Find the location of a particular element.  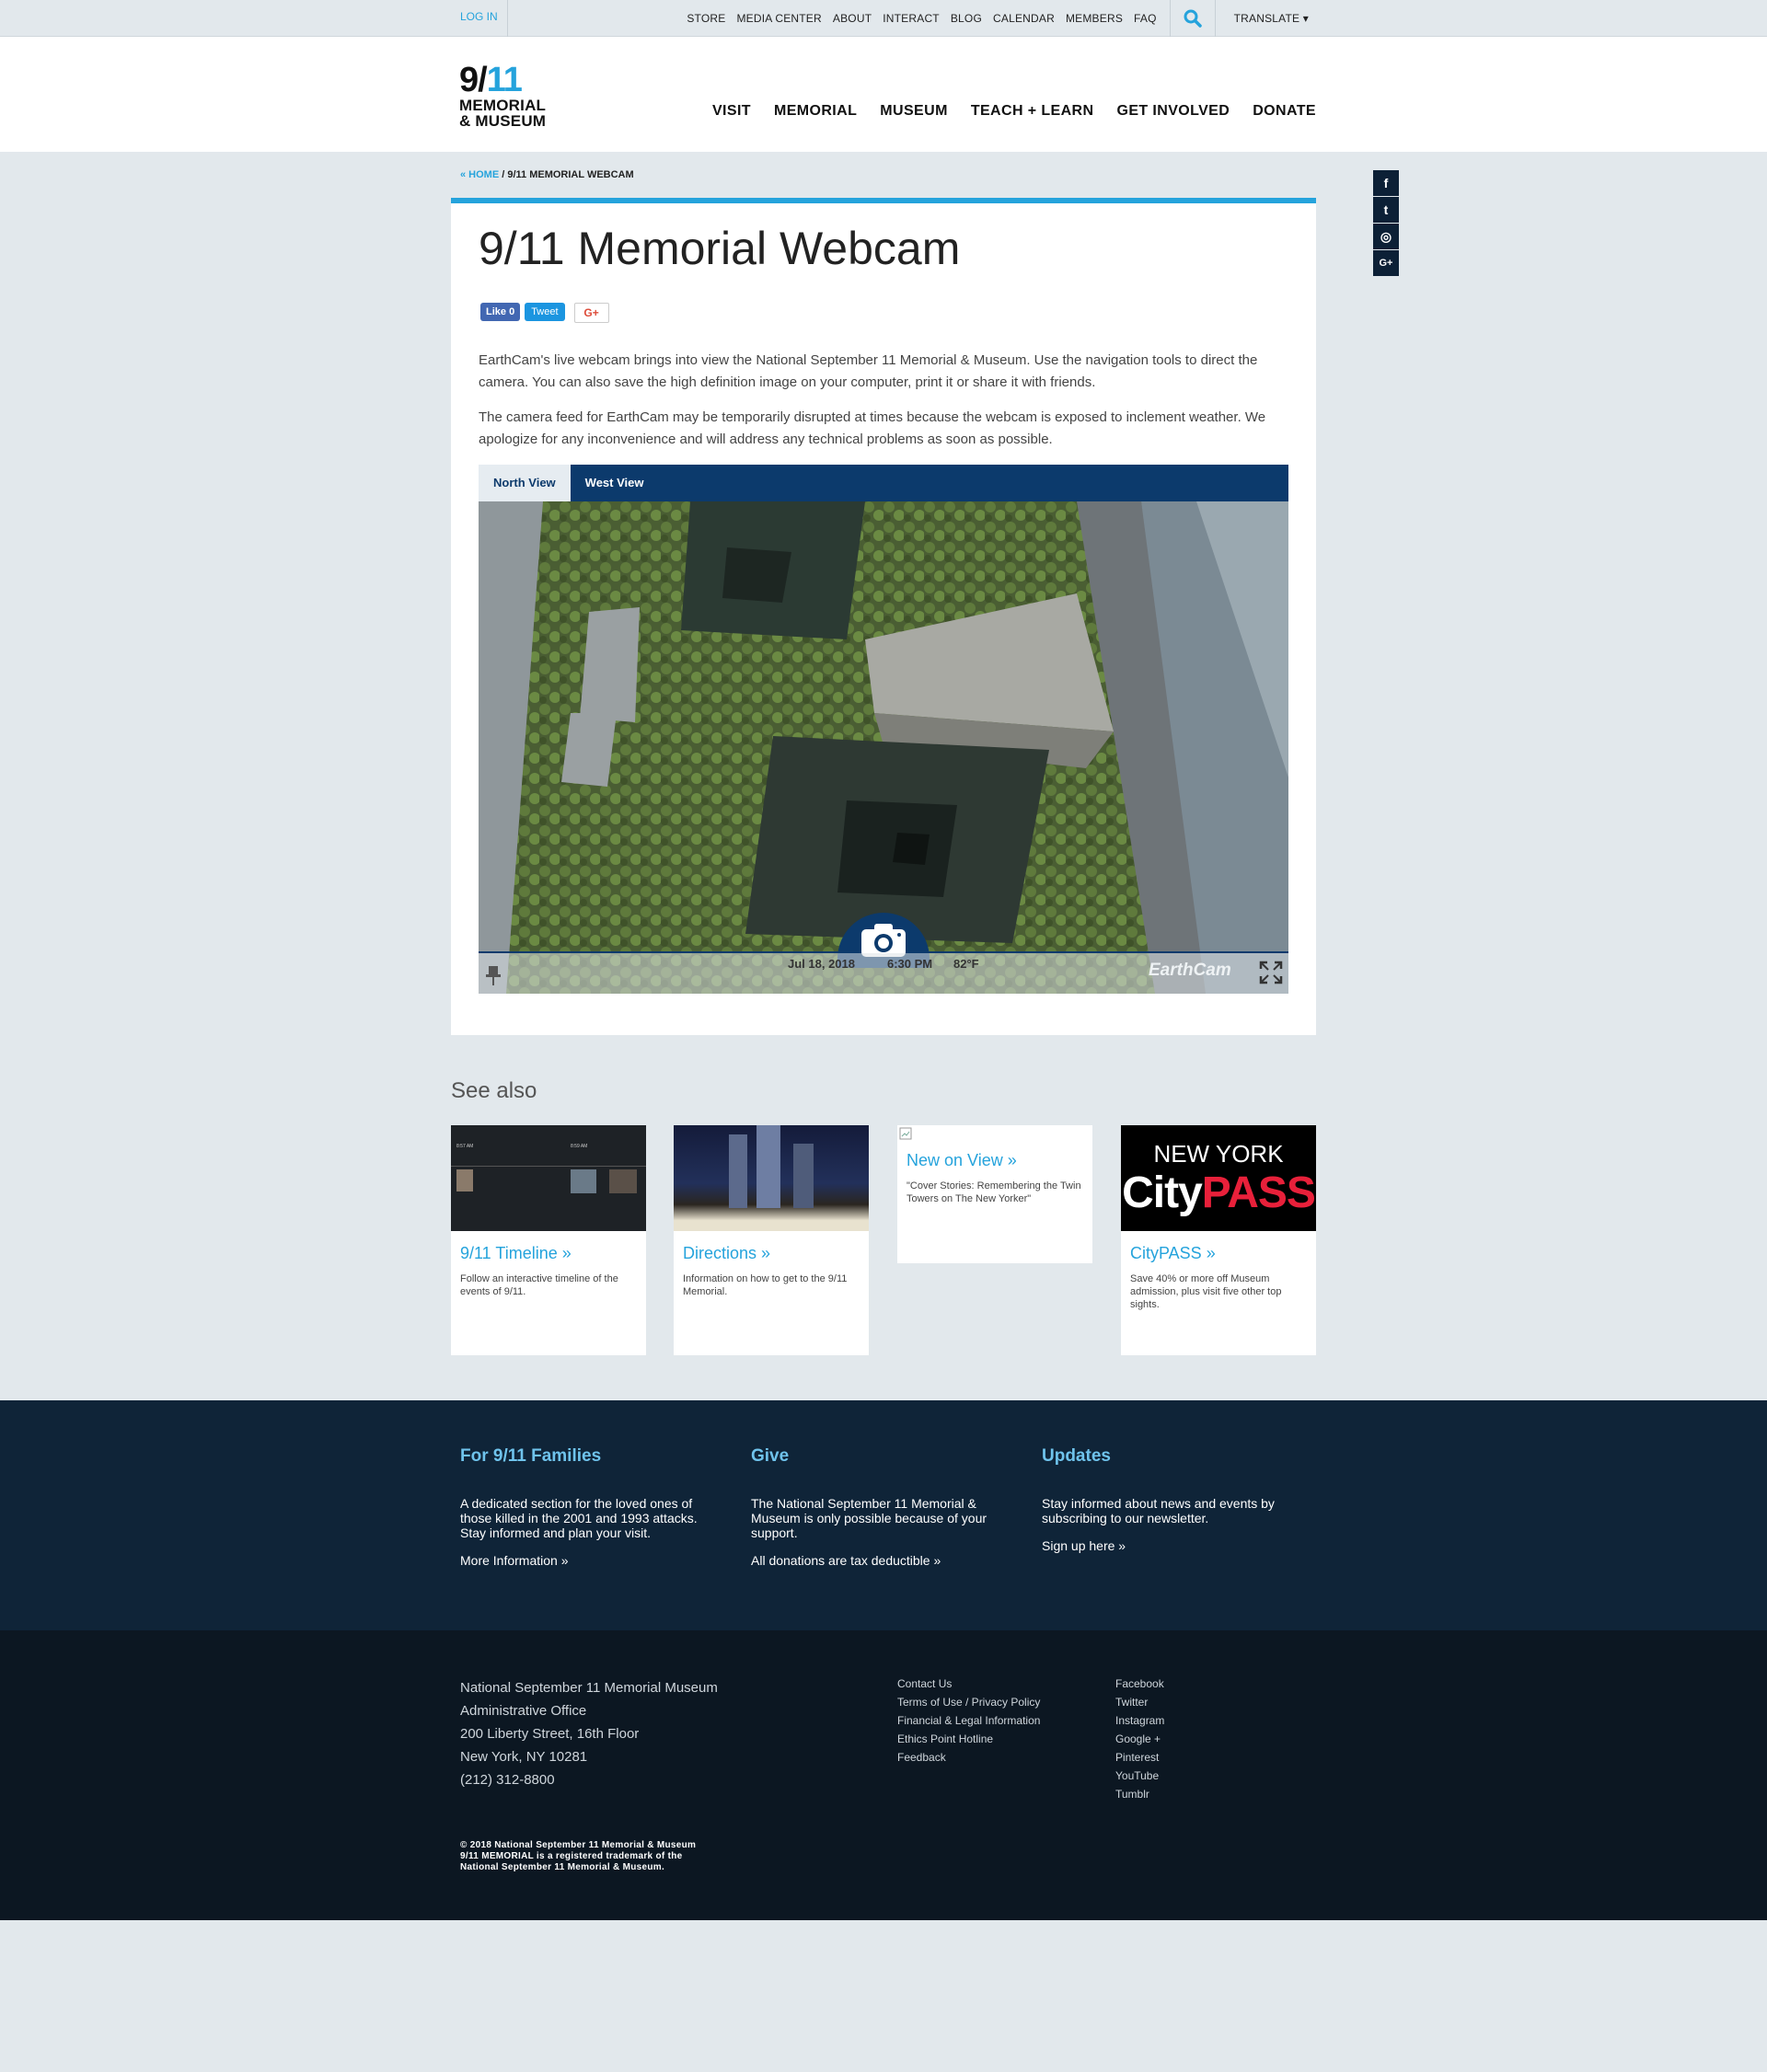

footer-link-facebook: Facebook is located at coordinates (1139, 1684).